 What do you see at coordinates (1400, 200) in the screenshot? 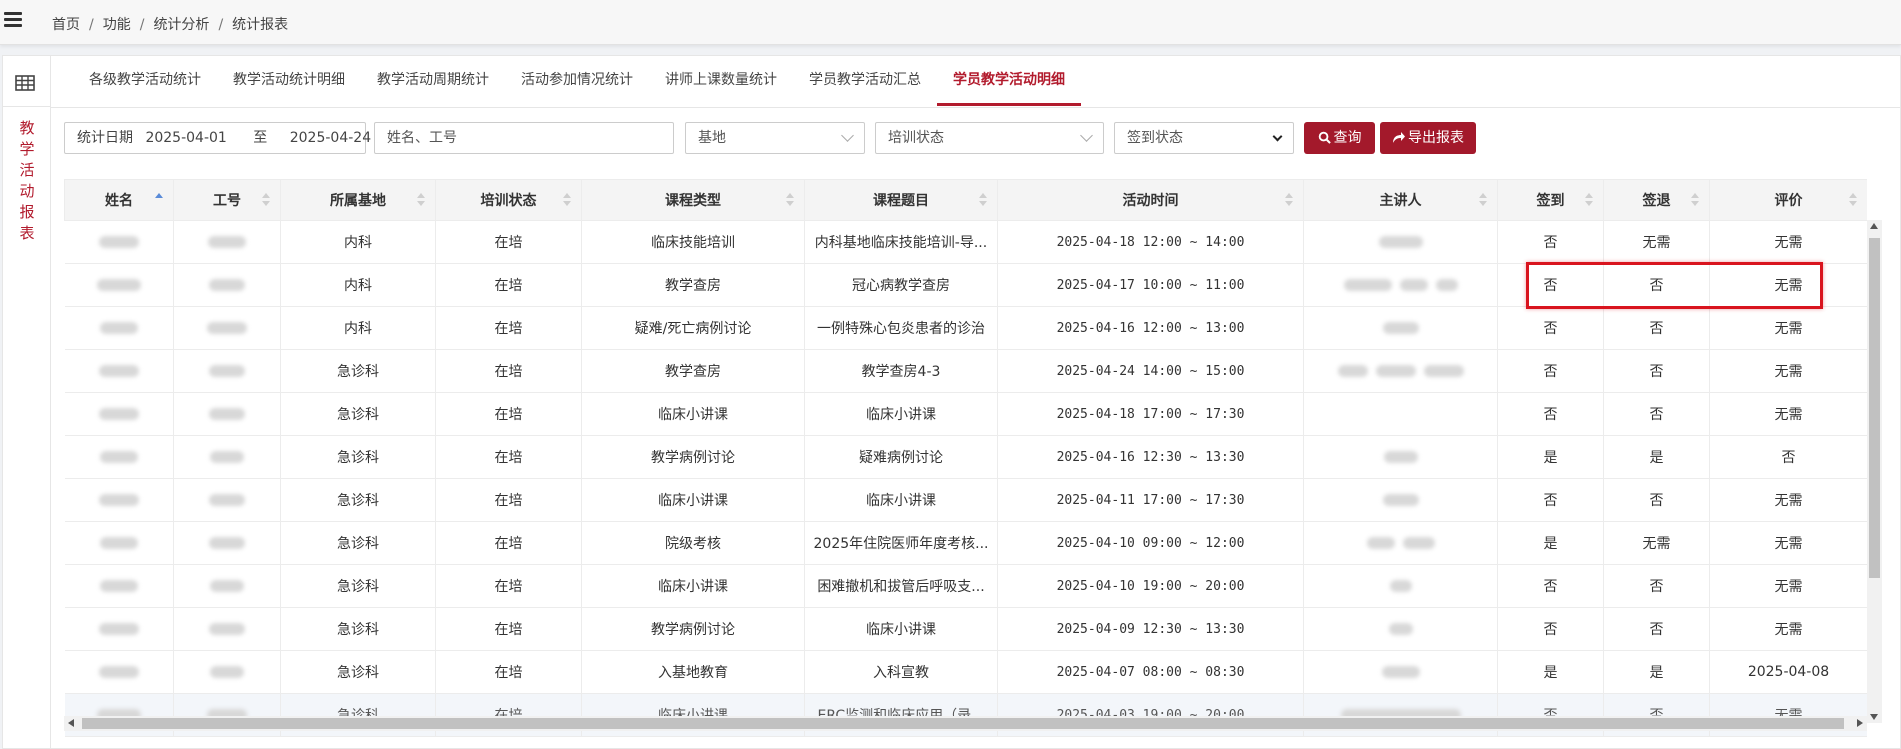
I see `col-lecturer: 主讲人` at bounding box center [1400, 200].